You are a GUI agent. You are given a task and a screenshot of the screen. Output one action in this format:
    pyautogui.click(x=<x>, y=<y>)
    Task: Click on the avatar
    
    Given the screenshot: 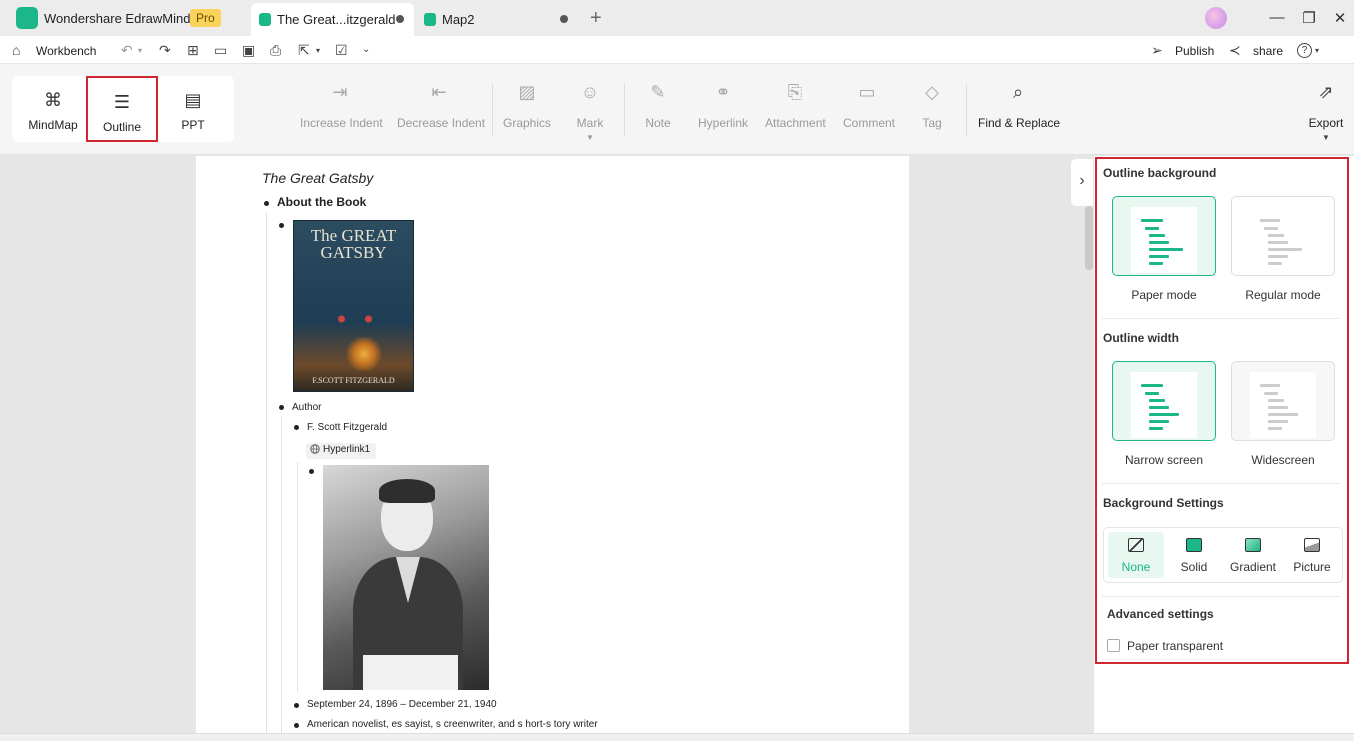 What is the action you would take?
    pyautogui.click(x=1216, y=18)
    